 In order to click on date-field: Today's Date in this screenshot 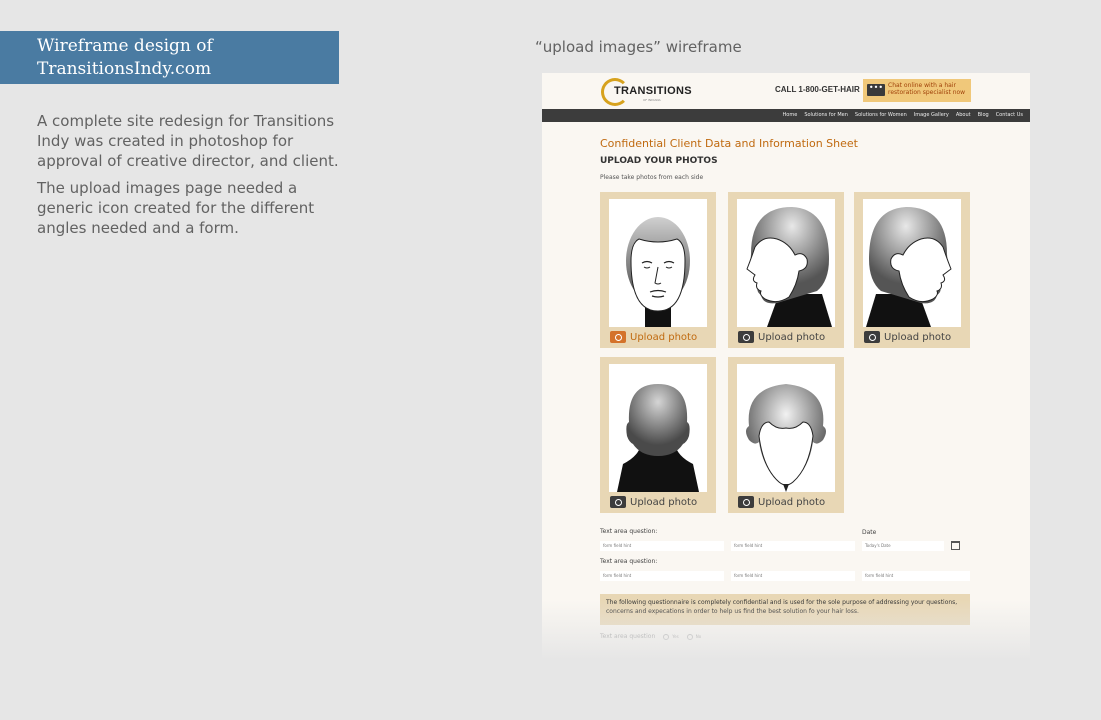, I will do `click(903, 546)`.